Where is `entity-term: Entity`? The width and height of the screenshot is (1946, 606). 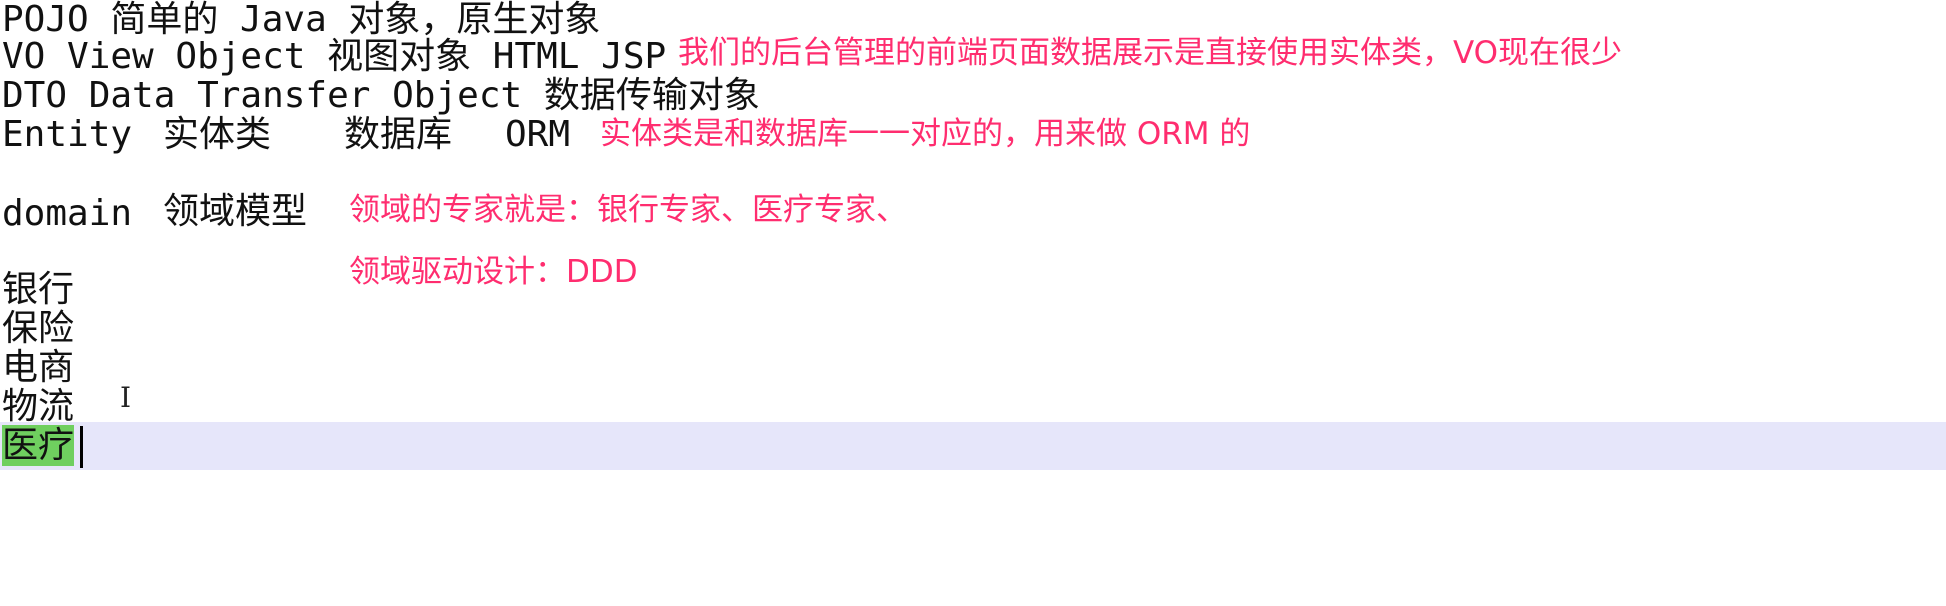
entity-term: Entity is located at coordinates (67, 134).